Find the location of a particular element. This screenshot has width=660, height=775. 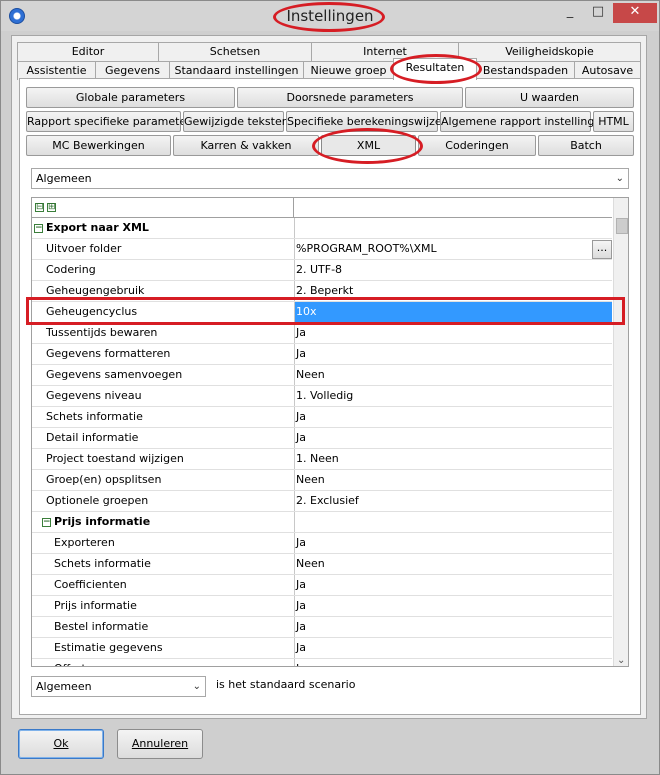

property-value: 2. UTF-8 is located at coordinates (453, 270).